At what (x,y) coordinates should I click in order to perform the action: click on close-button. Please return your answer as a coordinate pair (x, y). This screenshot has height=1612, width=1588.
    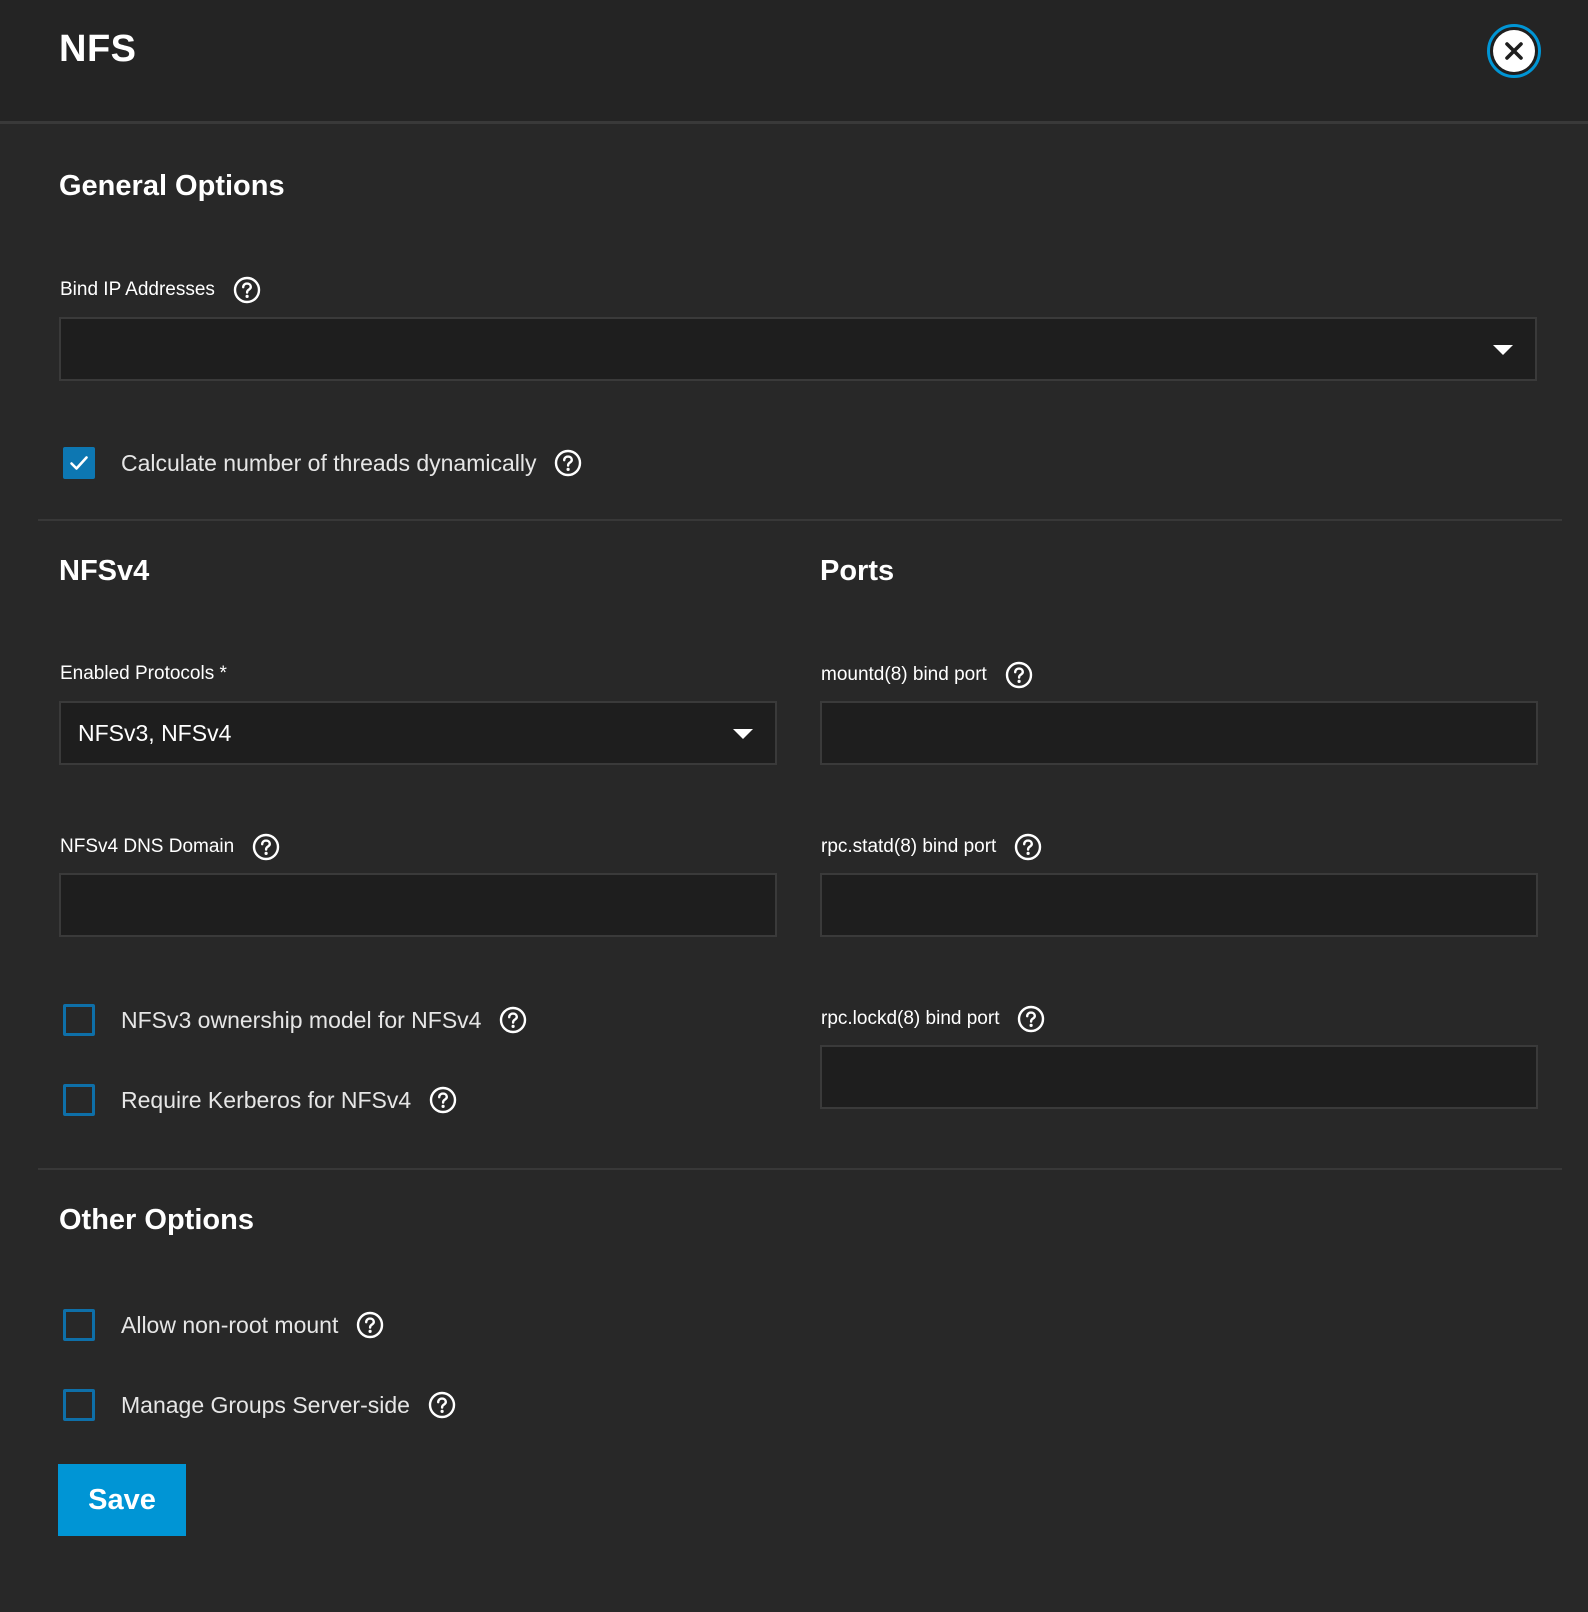
    Looking at the image, I should click on (1514, 51).